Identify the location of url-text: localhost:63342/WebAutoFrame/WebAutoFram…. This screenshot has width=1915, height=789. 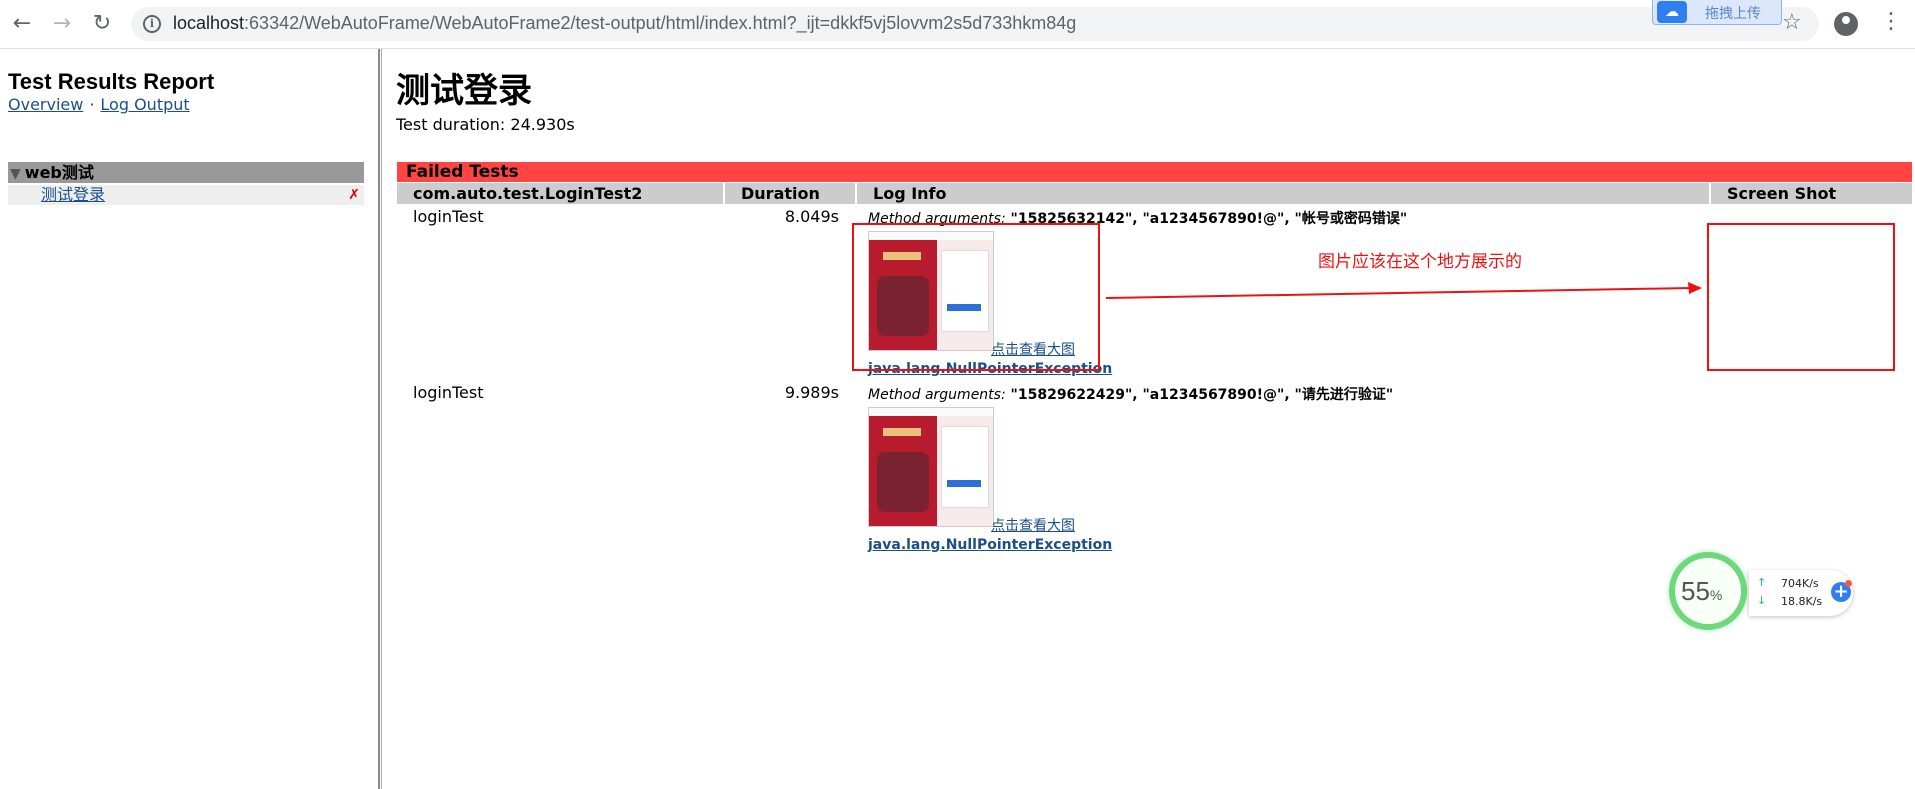
(624, 23).